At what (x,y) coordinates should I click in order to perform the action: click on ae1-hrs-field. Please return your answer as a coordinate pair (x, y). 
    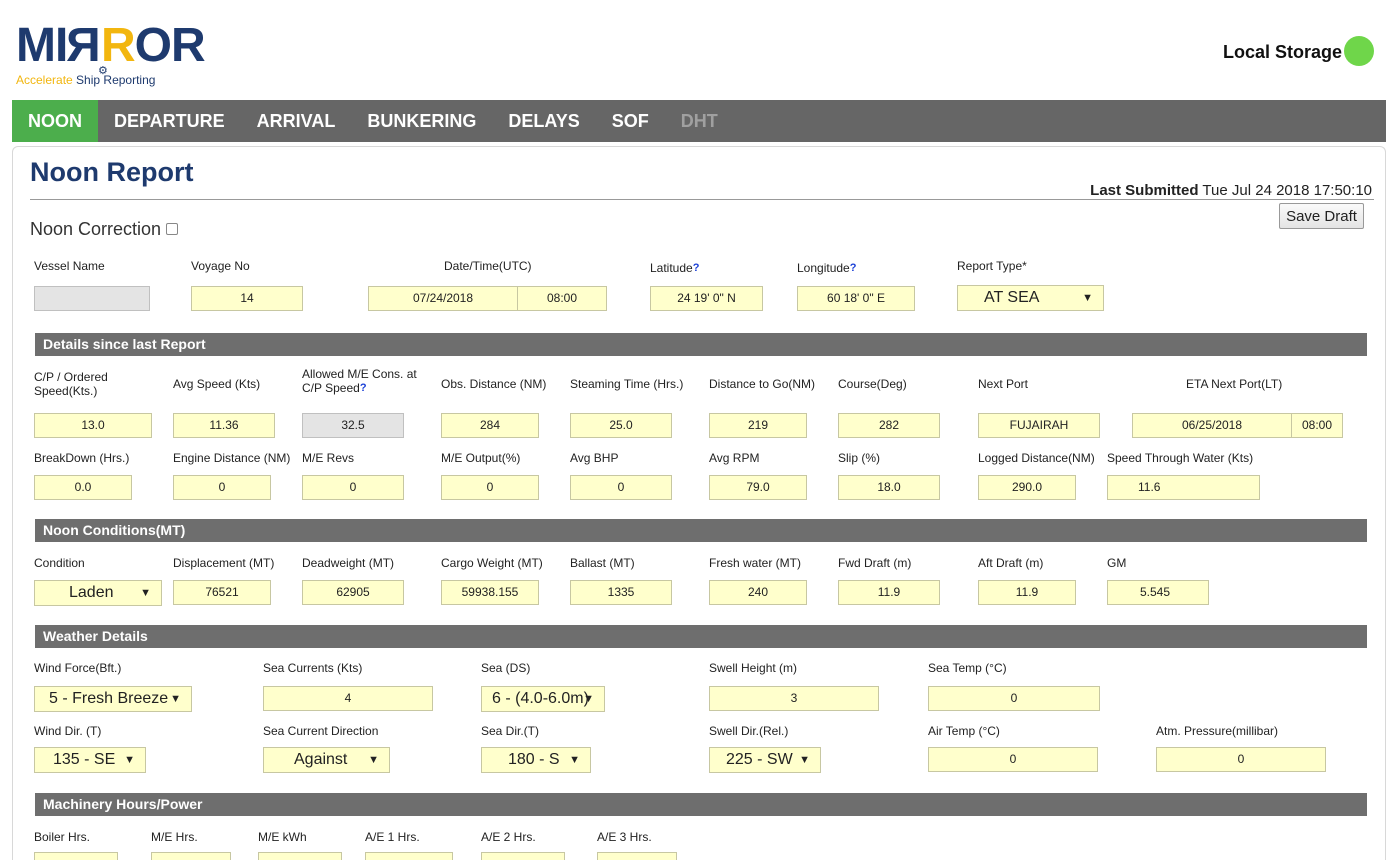
    Looking at the image, I should click on (409, 856).